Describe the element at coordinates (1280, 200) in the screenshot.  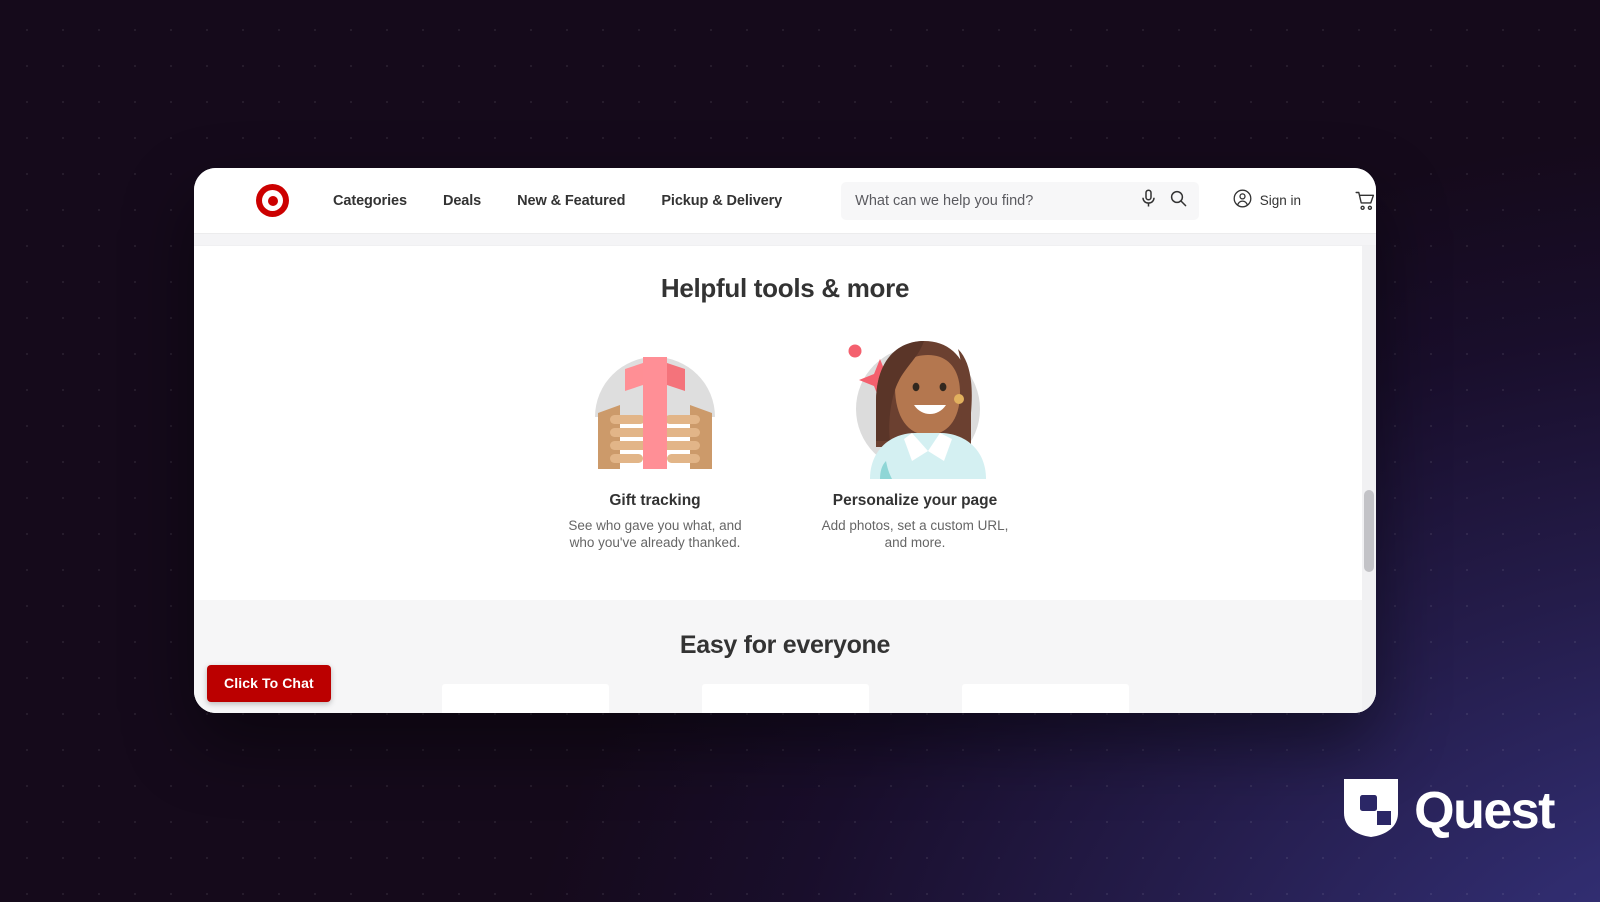
I see `sign-in-label: Sign in` at that location.